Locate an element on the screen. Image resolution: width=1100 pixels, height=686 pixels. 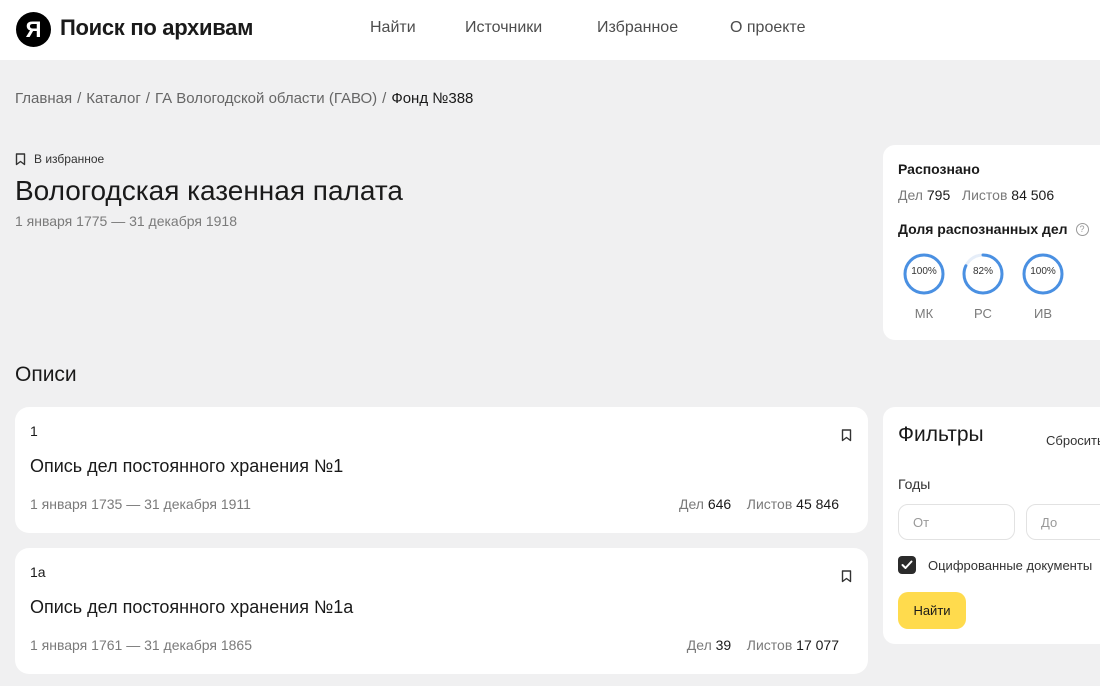
years-label: Годы is located at coordinates (914, 484).